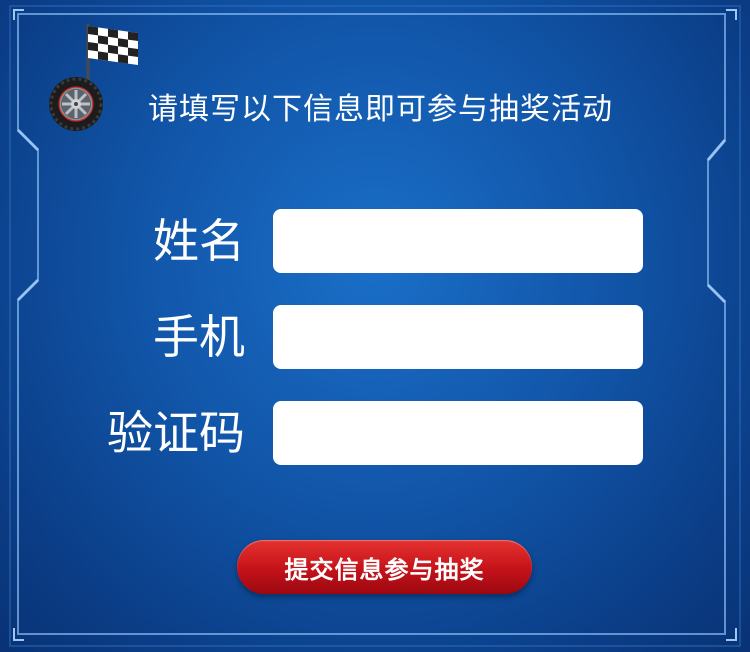 Image resolution: width=750 pixels, height=652 pixels. I want to click on name-input, so click(458, 241).